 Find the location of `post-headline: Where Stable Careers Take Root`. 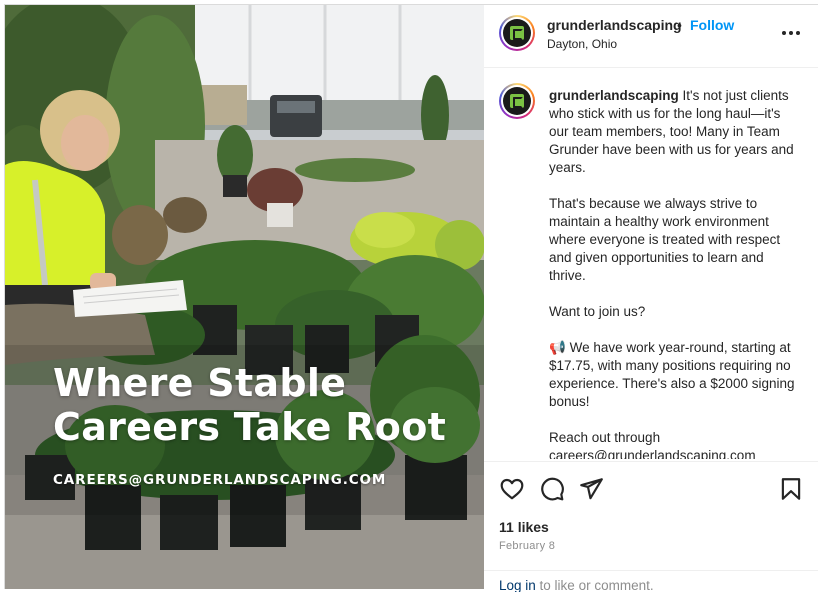

post-headline: Where Stable Careers Take Root is located at coordinates (249, 405).